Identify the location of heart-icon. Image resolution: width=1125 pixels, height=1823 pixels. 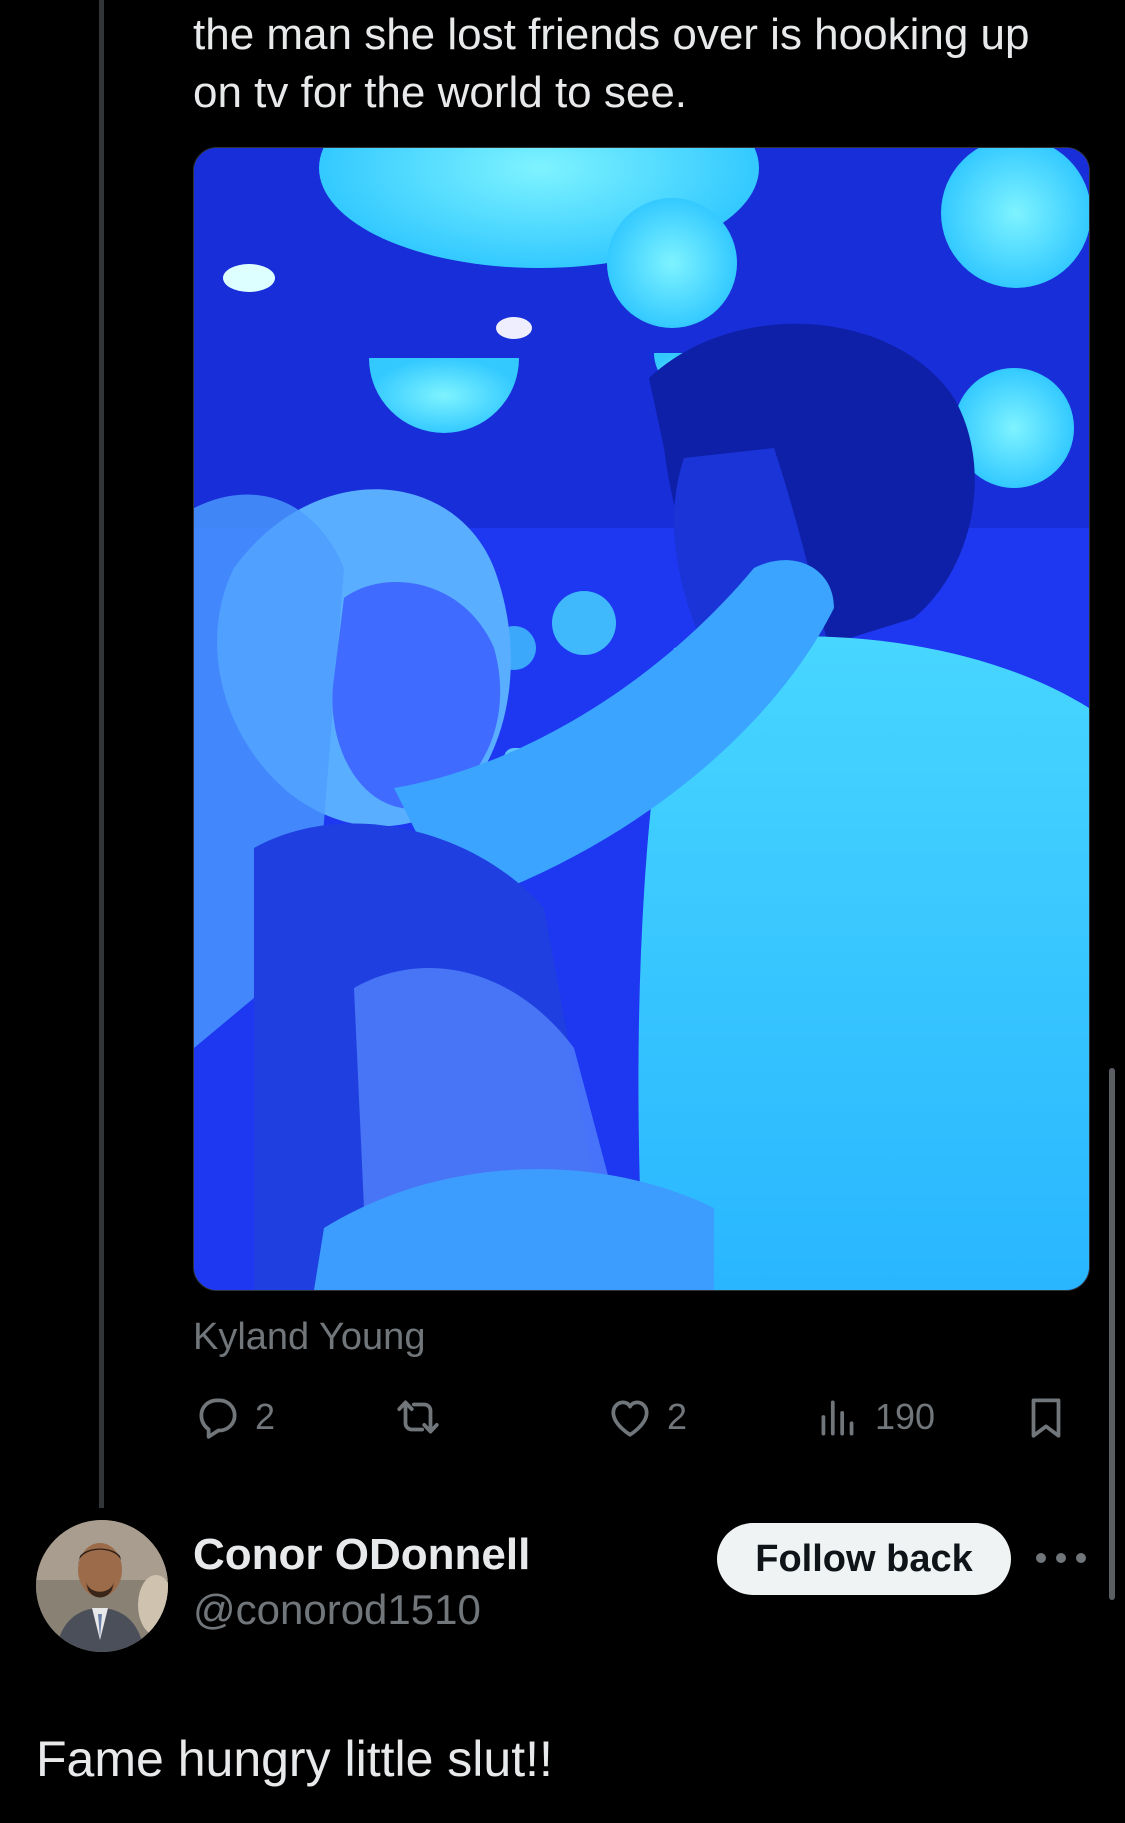
(630, 1418).